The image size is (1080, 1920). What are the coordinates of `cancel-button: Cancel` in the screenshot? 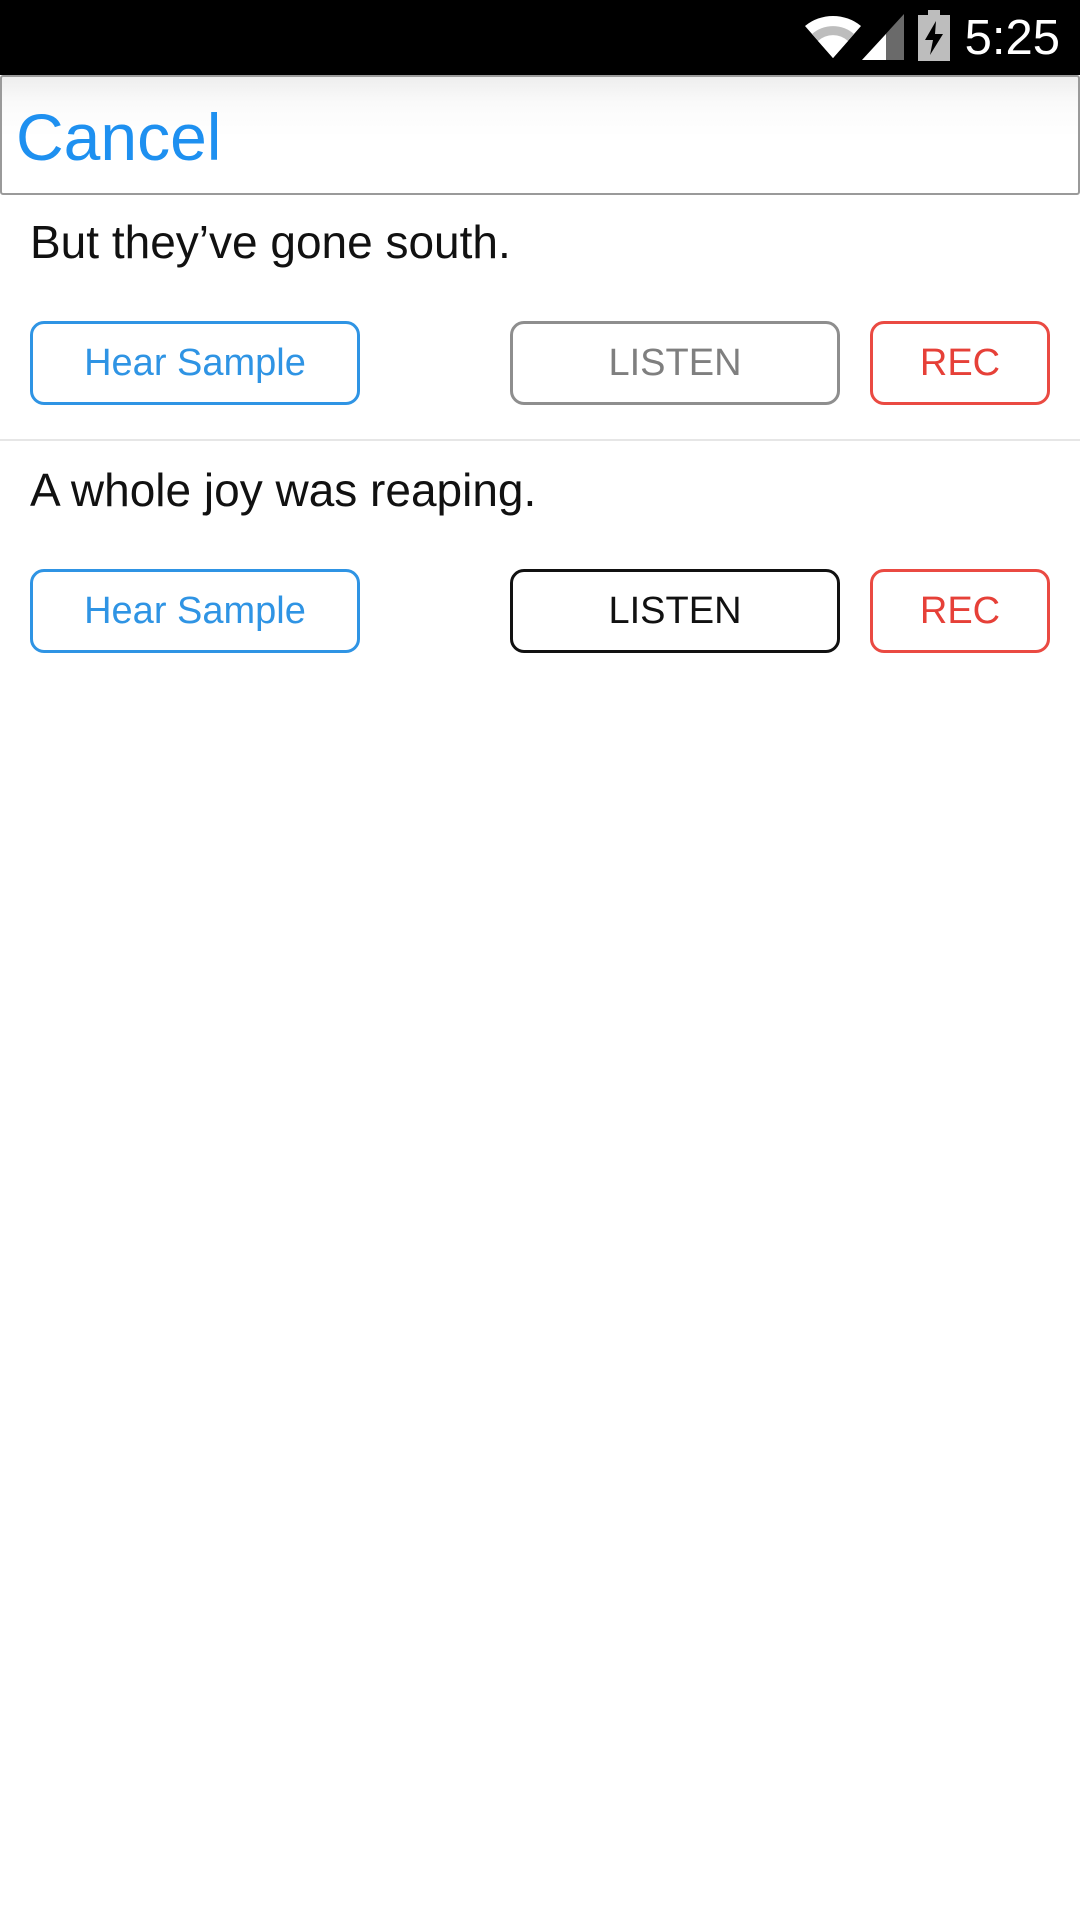 It's located at (118, 137).